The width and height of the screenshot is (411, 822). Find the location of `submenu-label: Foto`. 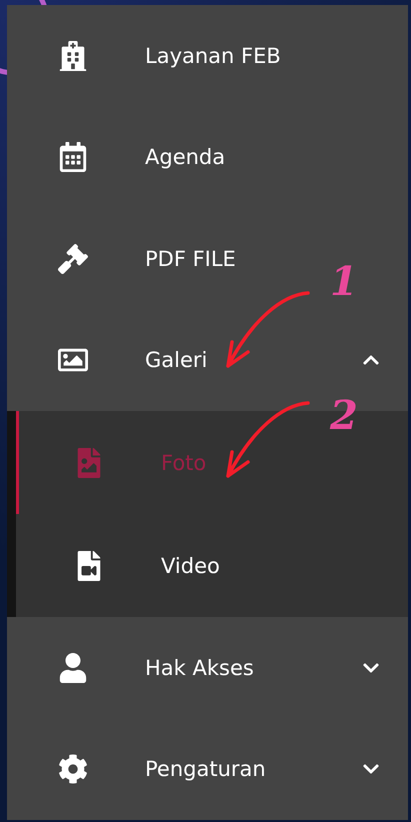

submenu-label: Foto is located at coordinates (184, 462).